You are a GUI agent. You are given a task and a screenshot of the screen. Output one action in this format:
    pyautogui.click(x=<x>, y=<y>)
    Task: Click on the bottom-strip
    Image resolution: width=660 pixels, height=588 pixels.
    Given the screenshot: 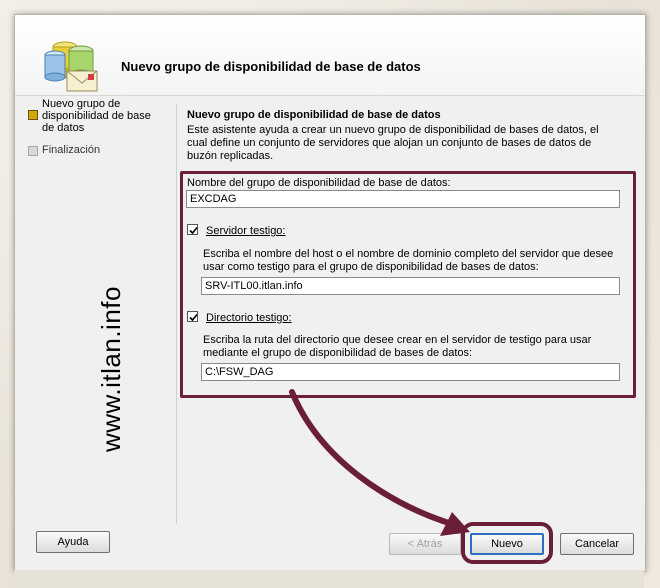 What is the action you would take?
    pyautogui.click(x=329, y=579)
    